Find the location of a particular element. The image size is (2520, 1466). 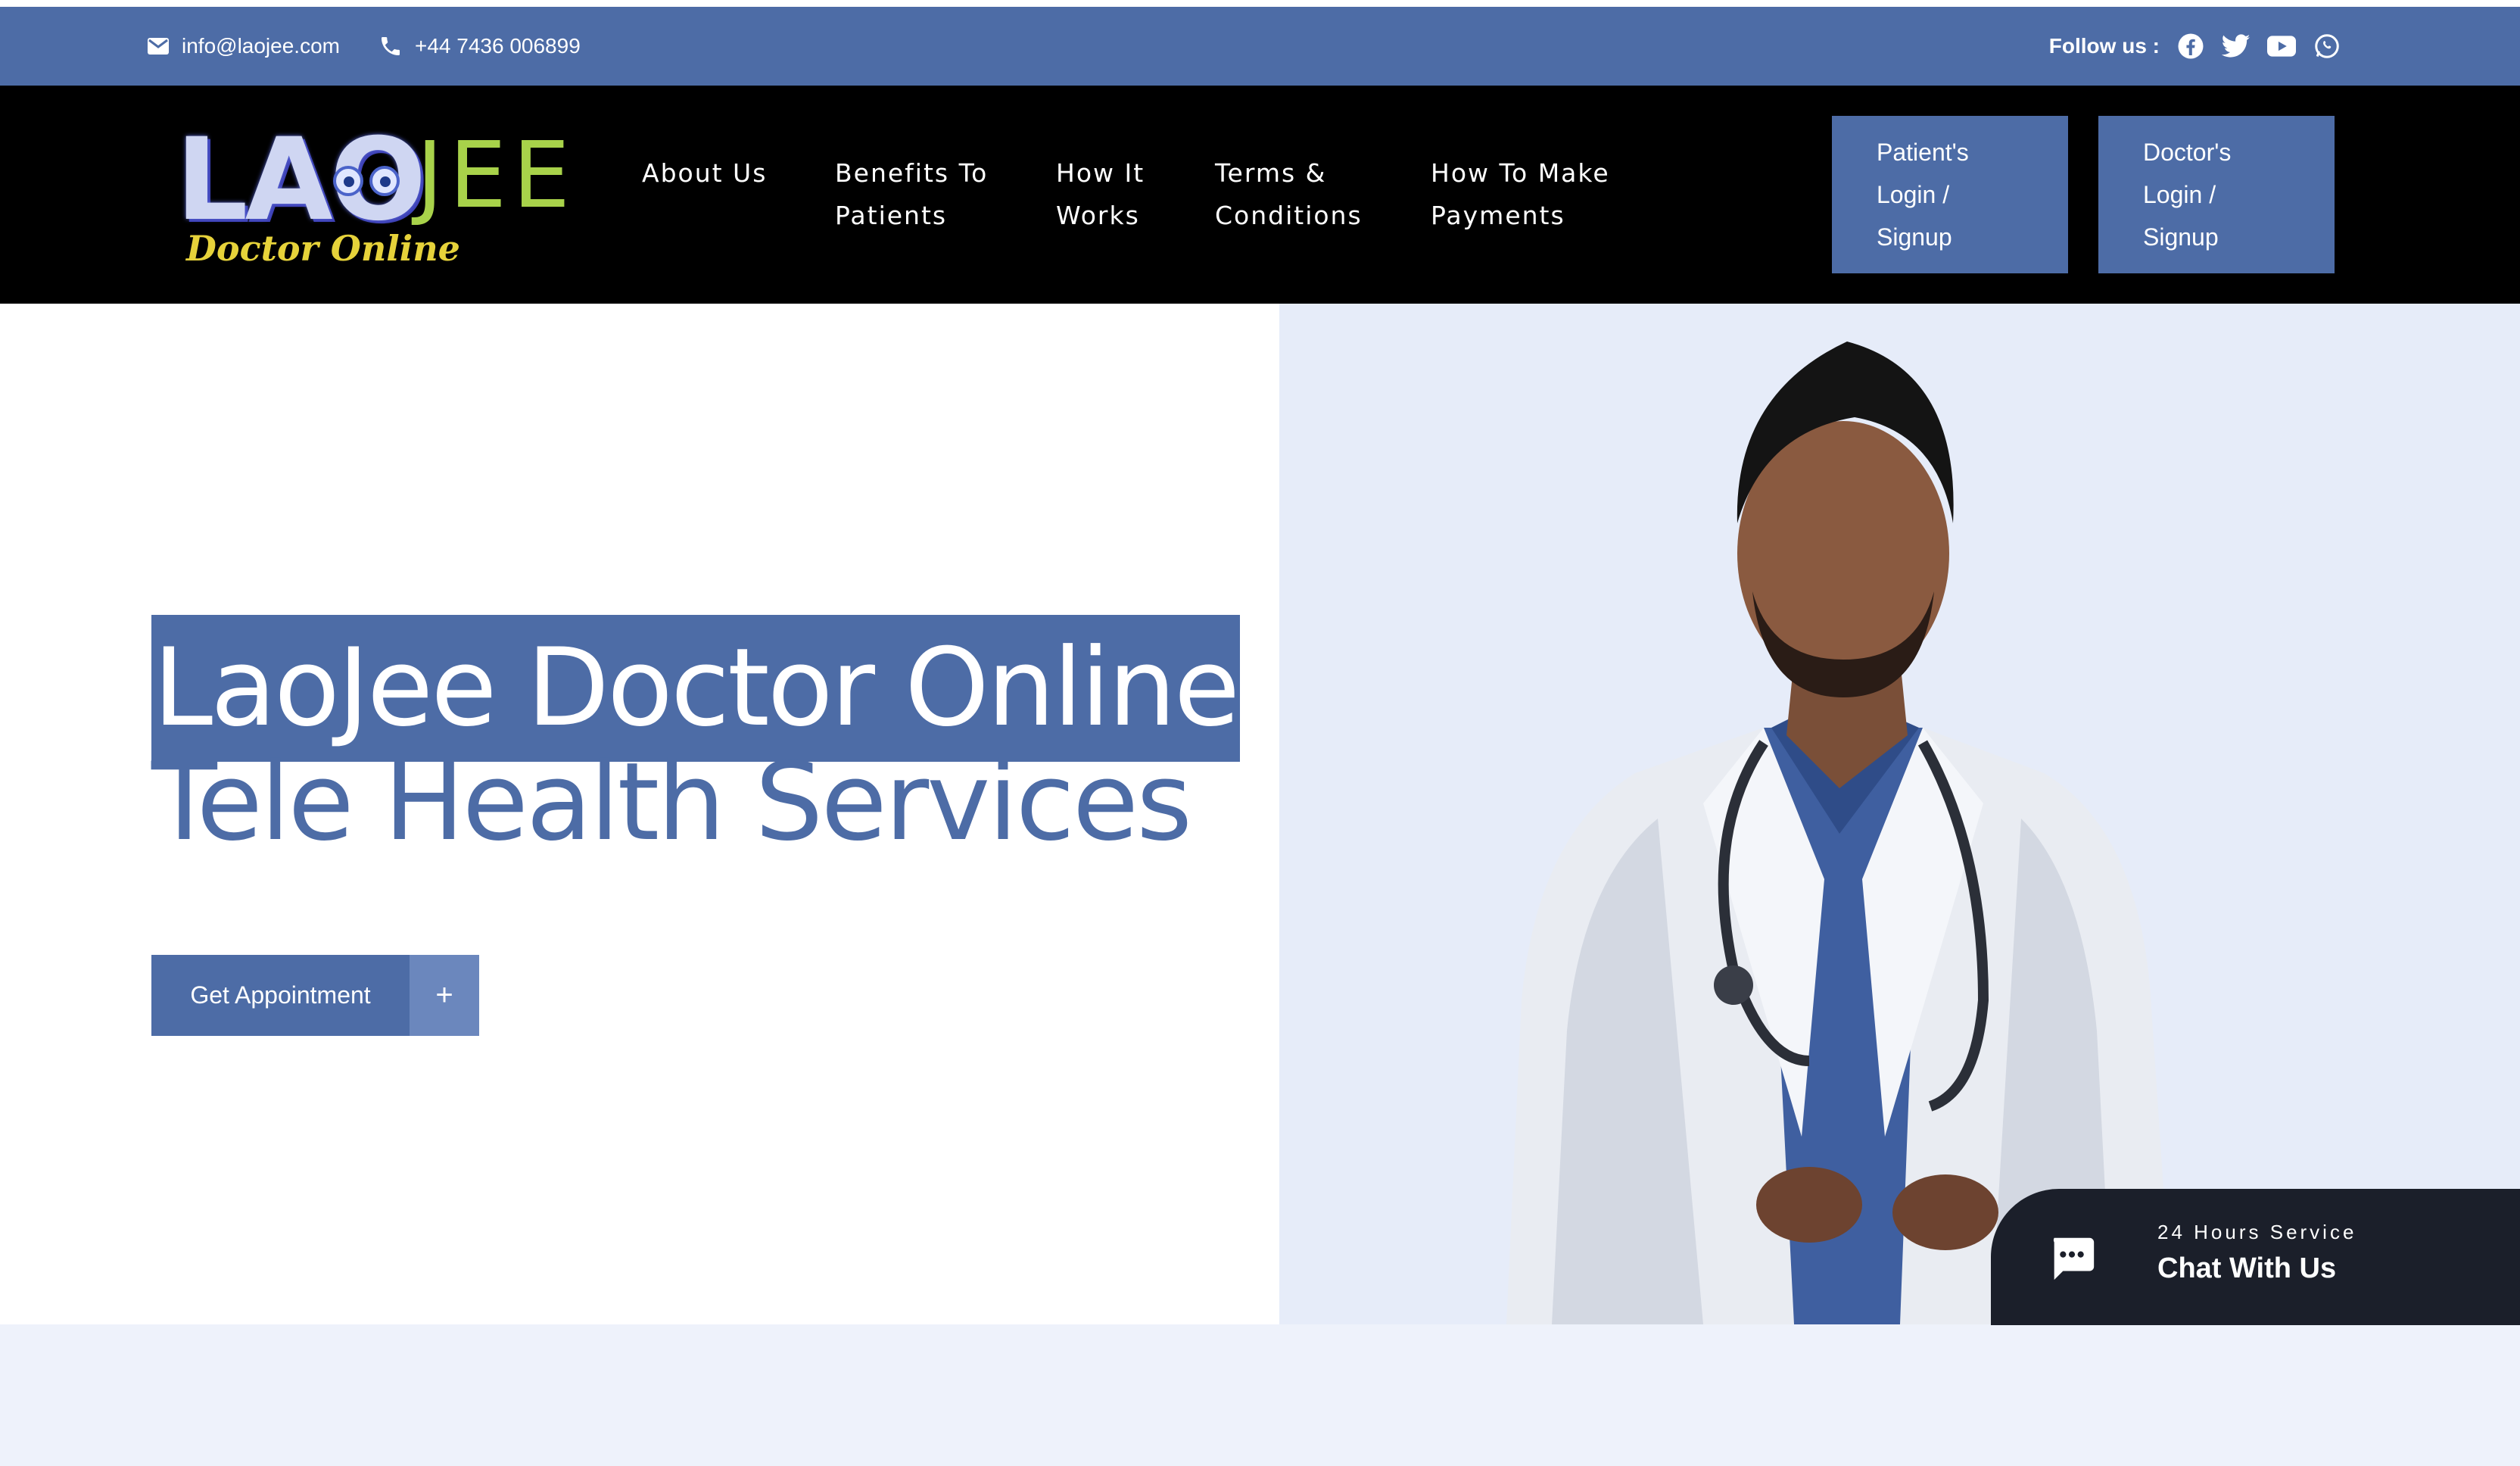

patient-login-line1: Patient's is located at coordinates (1923, 152).